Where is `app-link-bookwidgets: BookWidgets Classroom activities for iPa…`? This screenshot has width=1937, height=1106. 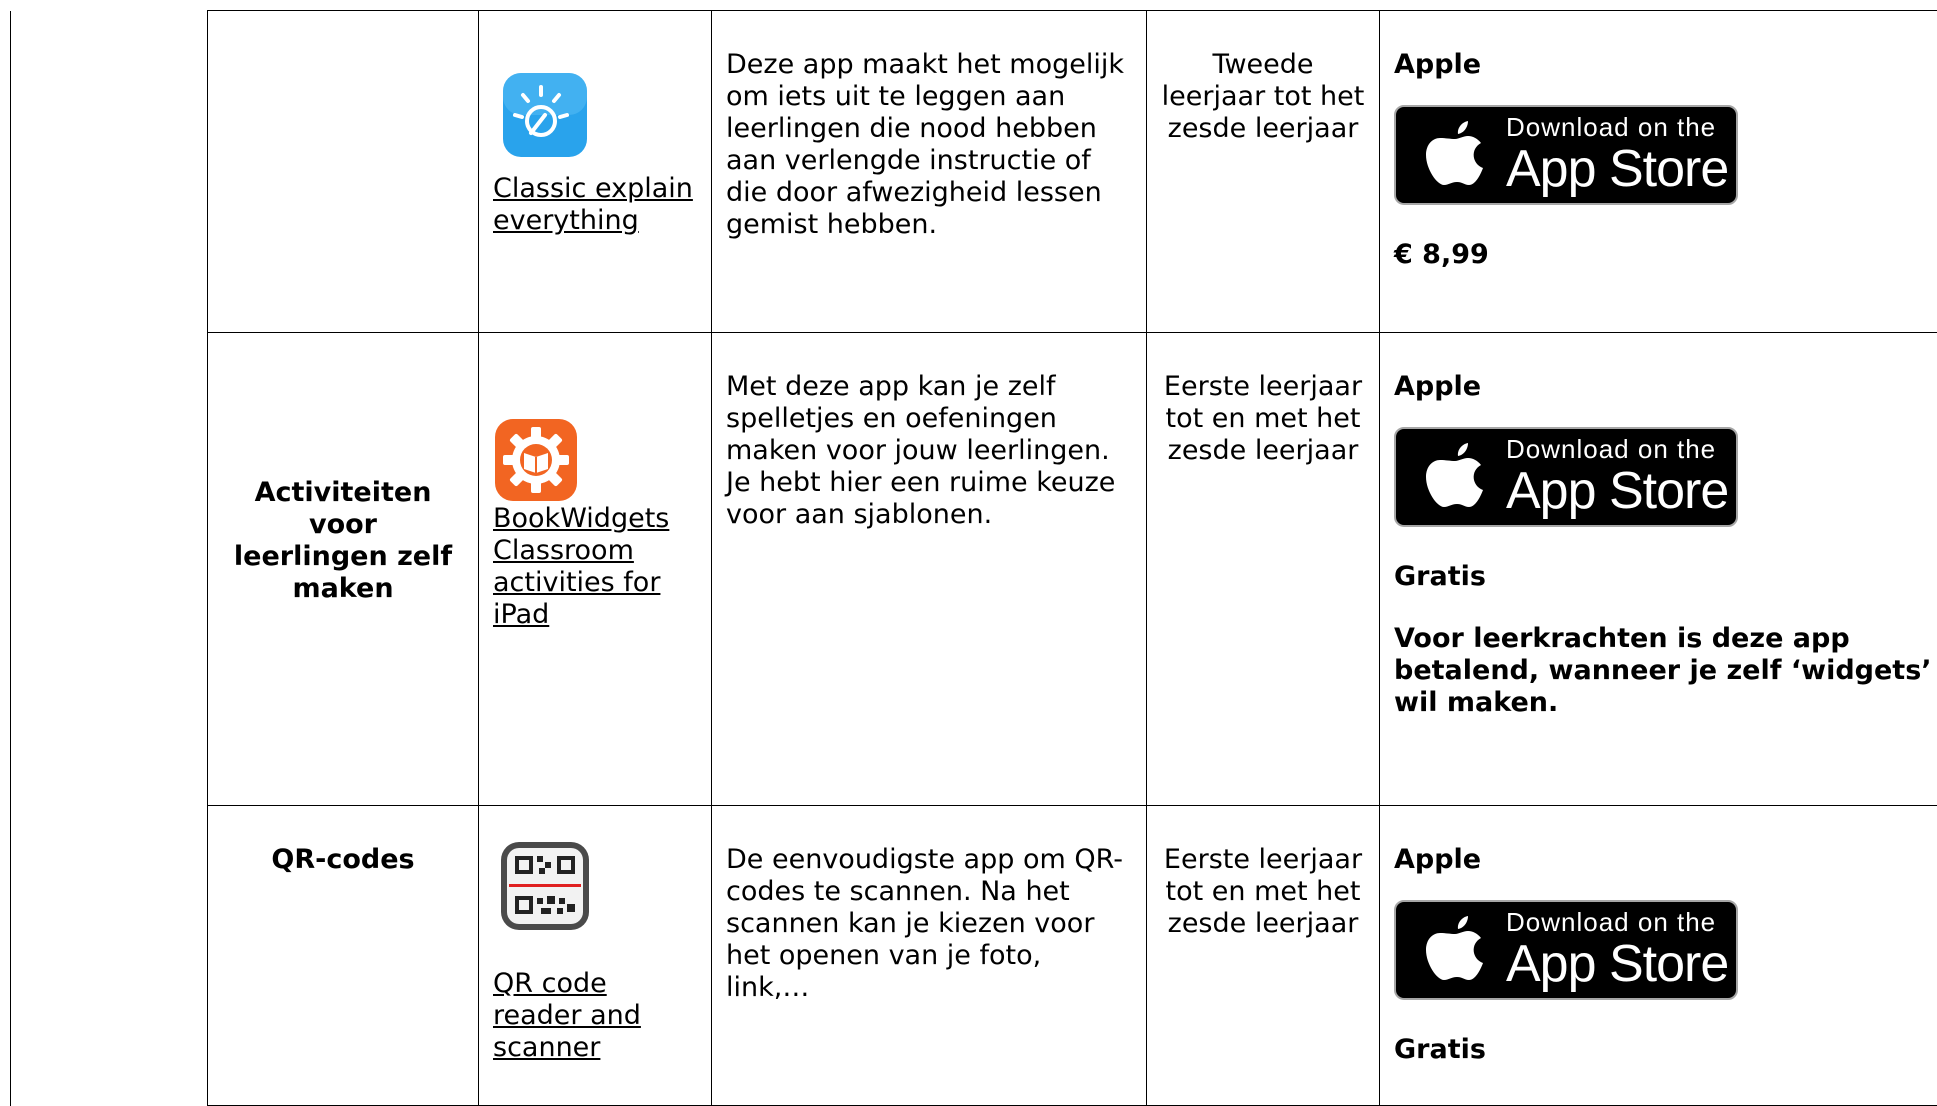 app-link-bookwidgets: BookWidgets Classroom activities for iPa… is located at coordinates (595, 567).